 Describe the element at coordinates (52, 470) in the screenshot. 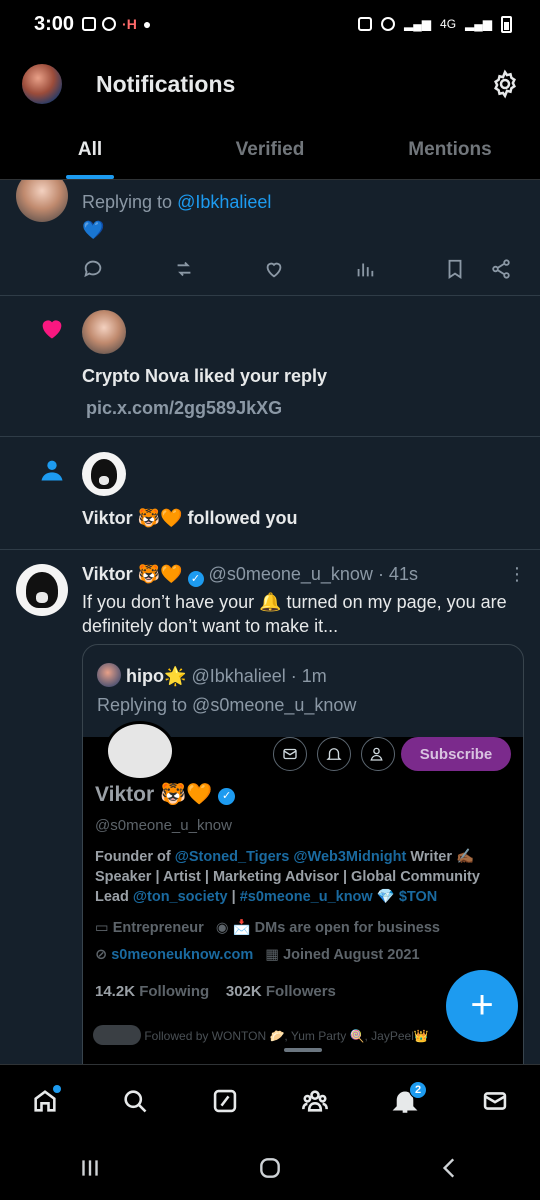

I see `person-icon` at that location.